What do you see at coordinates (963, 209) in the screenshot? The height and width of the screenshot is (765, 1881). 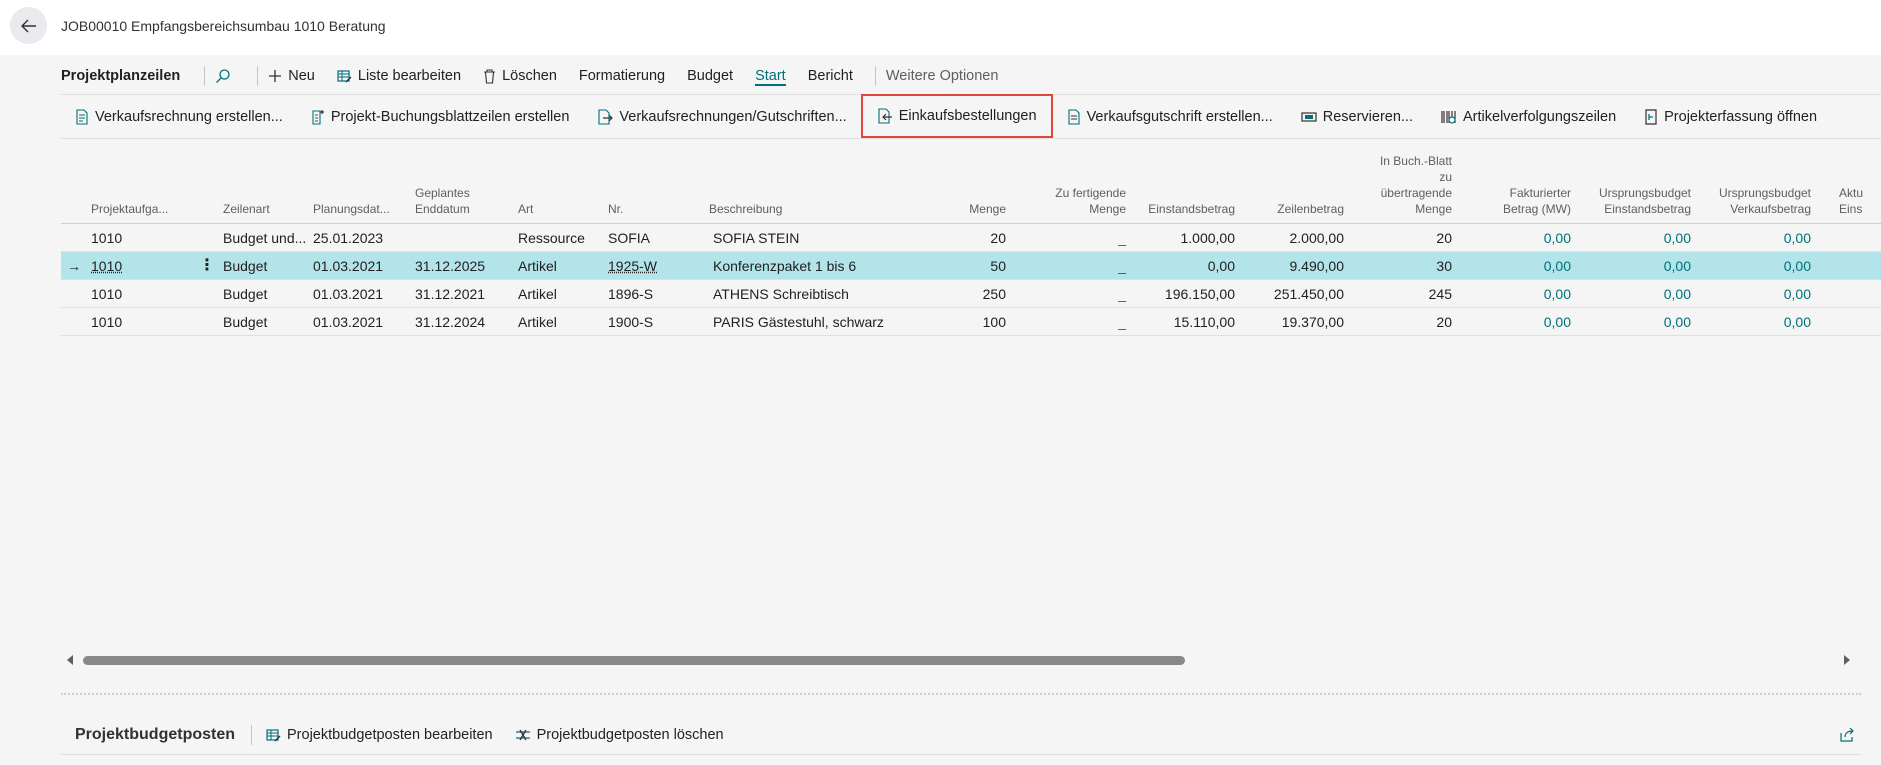 I see `header-quantity: Menge` at bounding box center [963, 209].